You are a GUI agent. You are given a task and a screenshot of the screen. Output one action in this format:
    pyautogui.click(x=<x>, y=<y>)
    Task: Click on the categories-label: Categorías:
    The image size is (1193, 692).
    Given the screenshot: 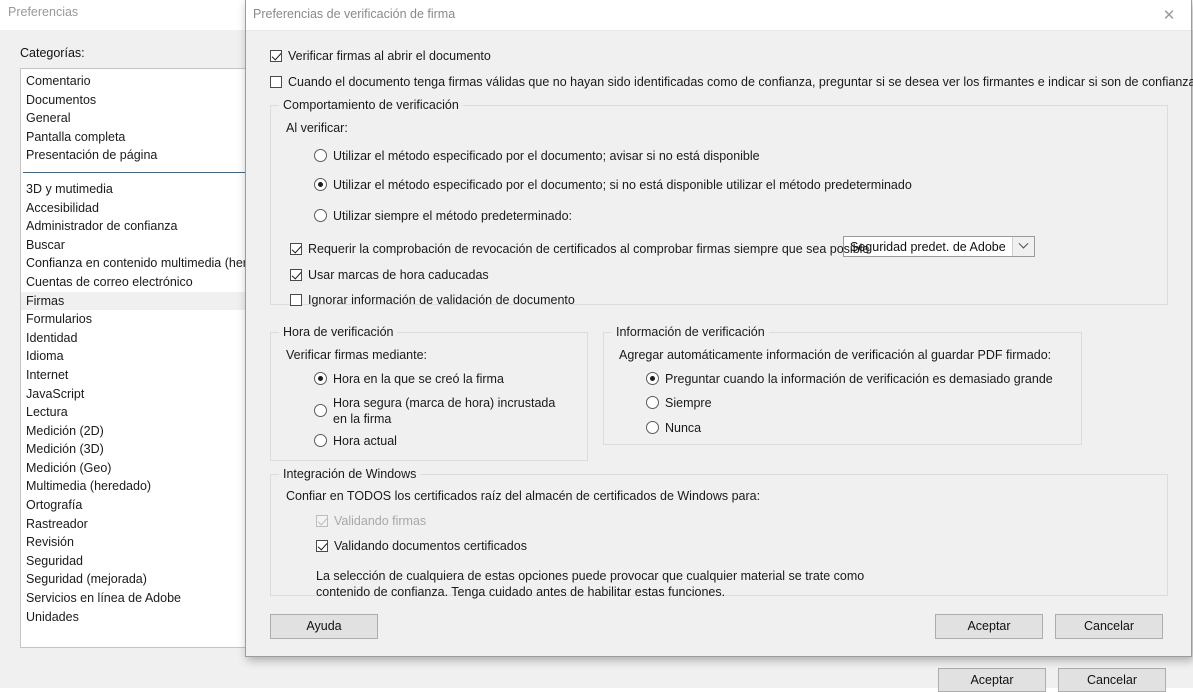 What is the action you would take?
    pyautogui.click(x=52, y=53)
    